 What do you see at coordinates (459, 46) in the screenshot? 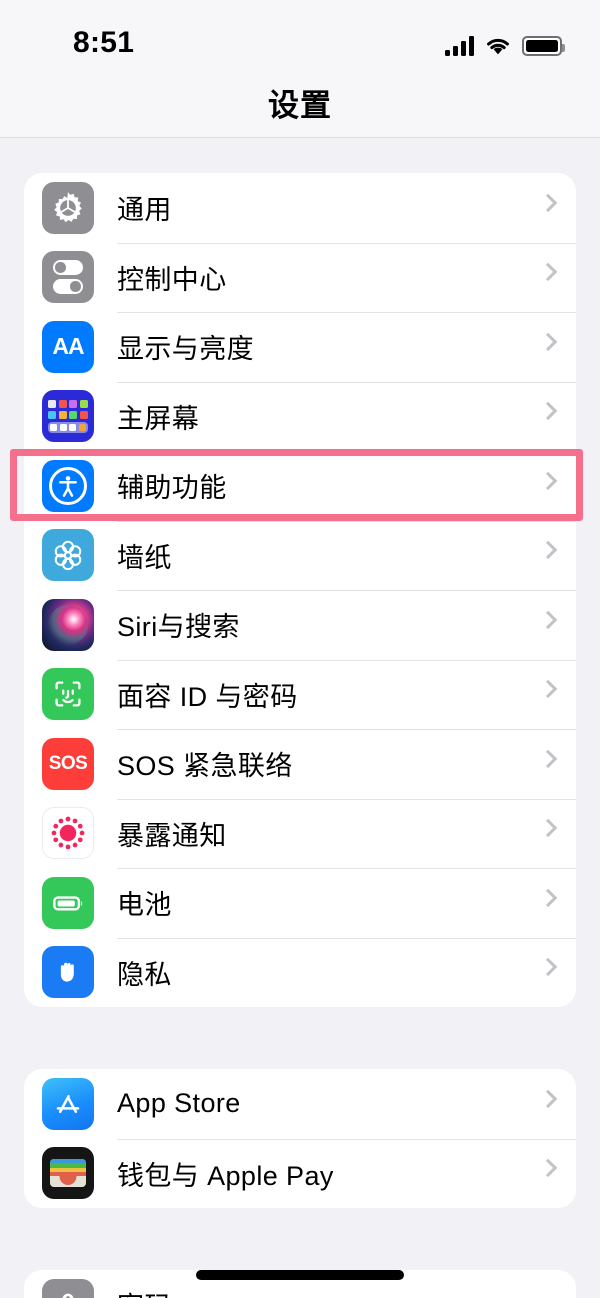
I see `cellular-signal-icon` at bounding box center [459, 46].